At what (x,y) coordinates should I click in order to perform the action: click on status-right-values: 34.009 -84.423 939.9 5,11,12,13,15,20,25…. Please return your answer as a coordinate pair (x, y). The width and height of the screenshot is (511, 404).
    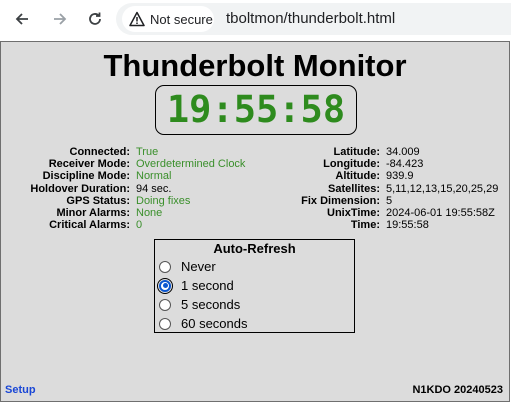
    Looking at the image, I should click on (442, 188).